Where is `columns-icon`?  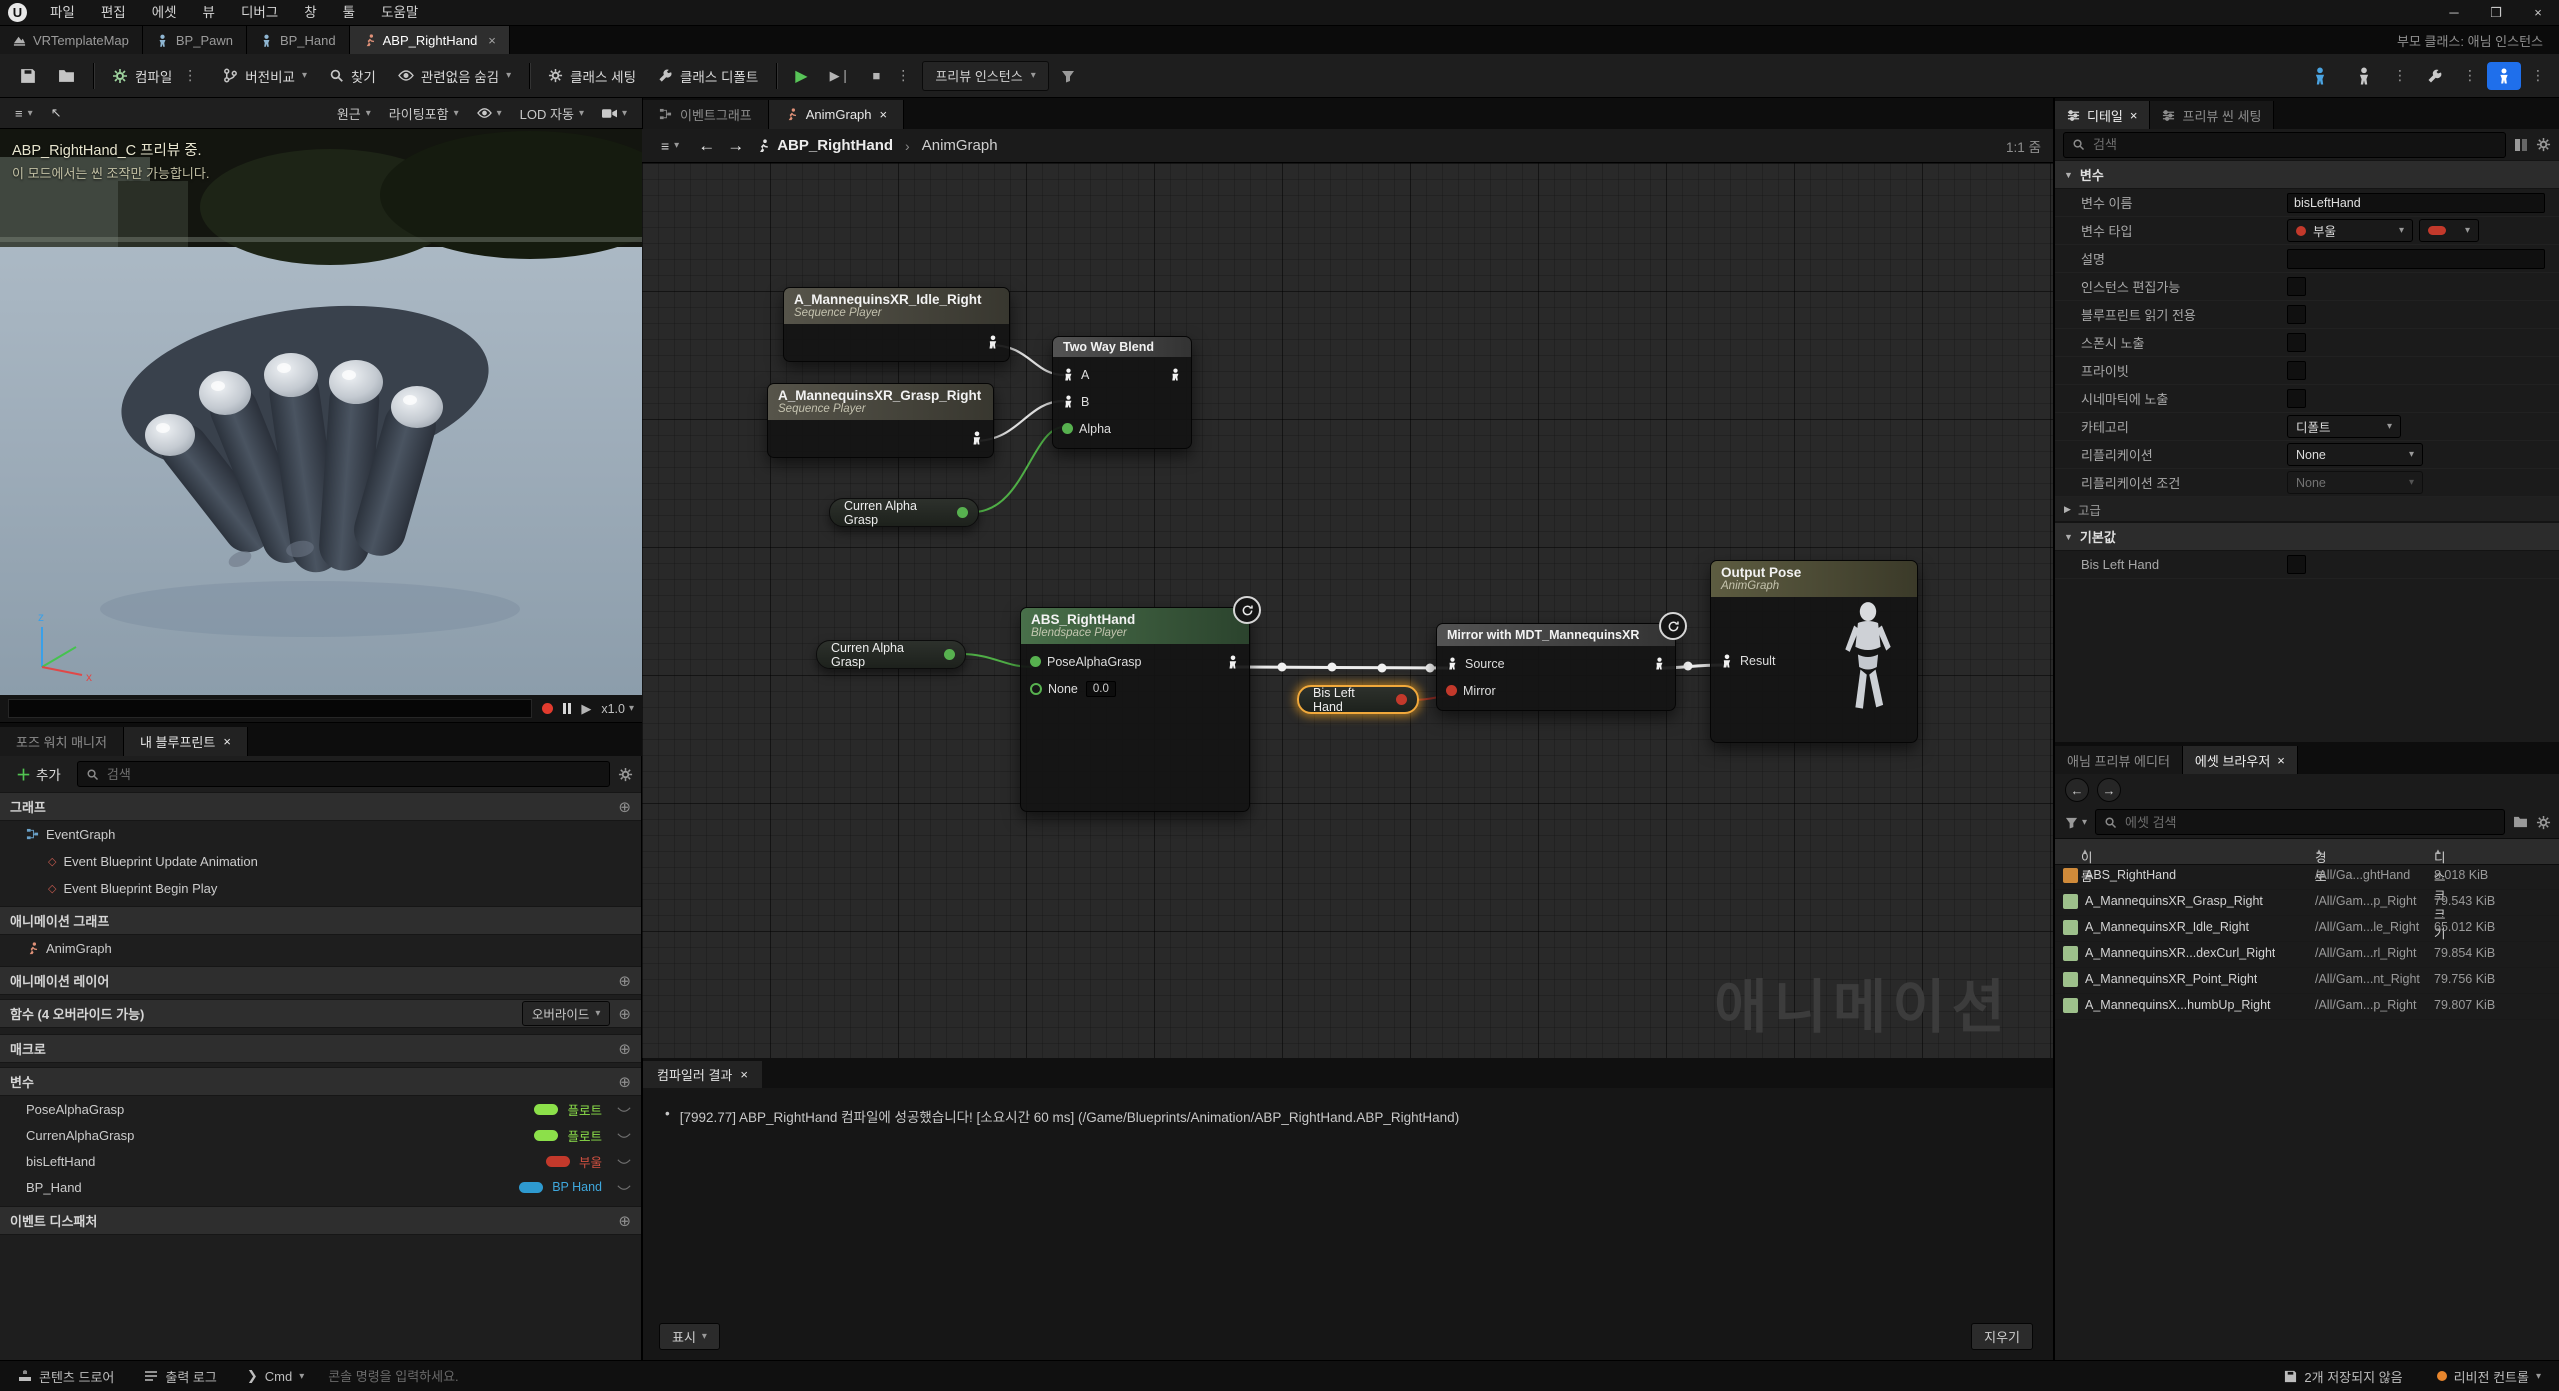 columns-icon is located at coordinates (2521, 145).